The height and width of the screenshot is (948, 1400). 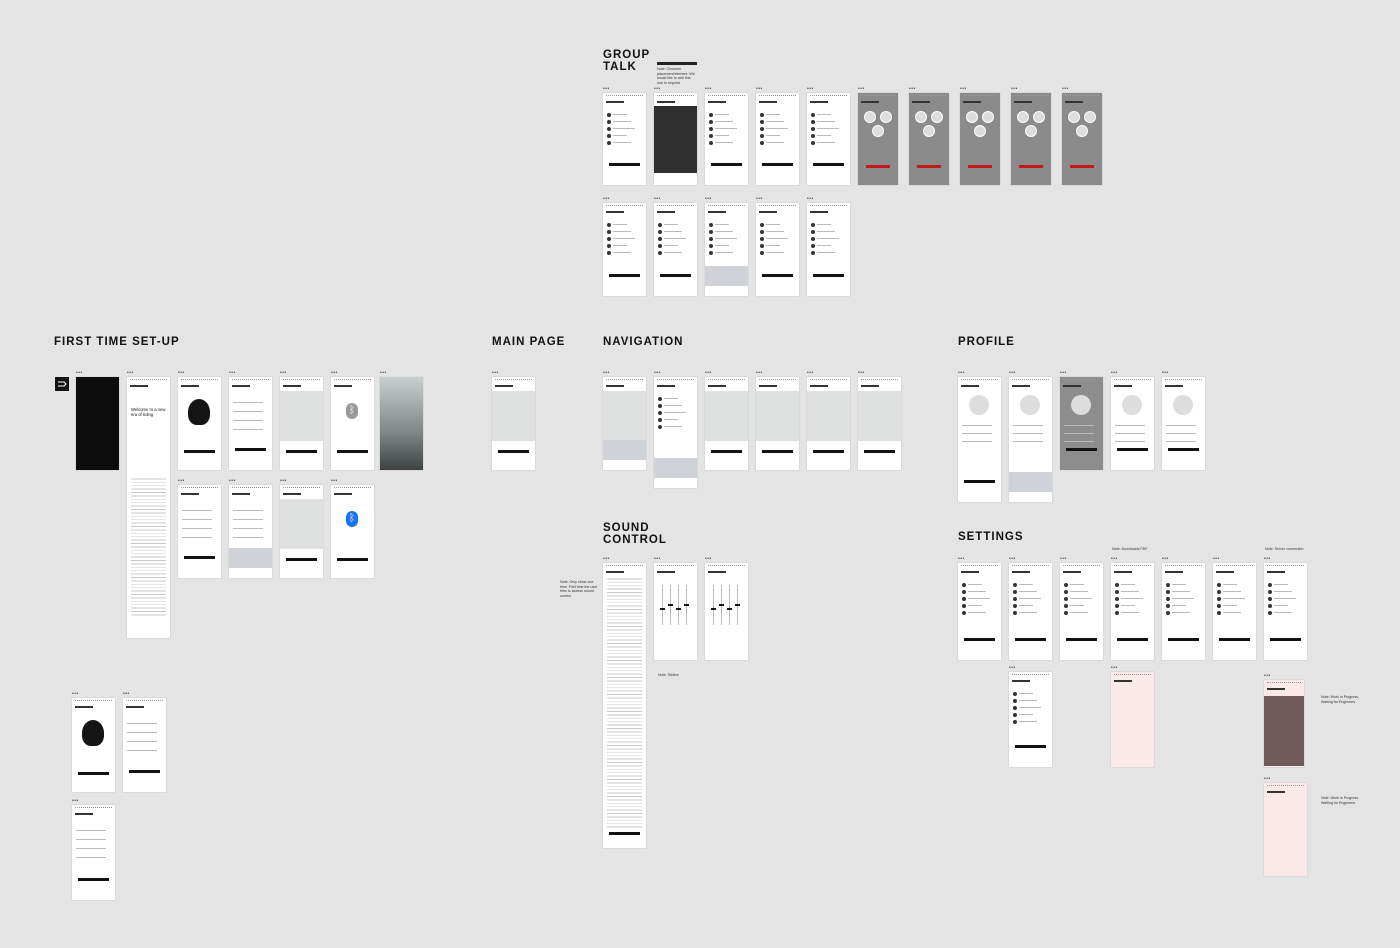 What do you see at coordinates (624, 423) in the screenshot?
I see `navigation-frame` at bounding box center [624, 423].